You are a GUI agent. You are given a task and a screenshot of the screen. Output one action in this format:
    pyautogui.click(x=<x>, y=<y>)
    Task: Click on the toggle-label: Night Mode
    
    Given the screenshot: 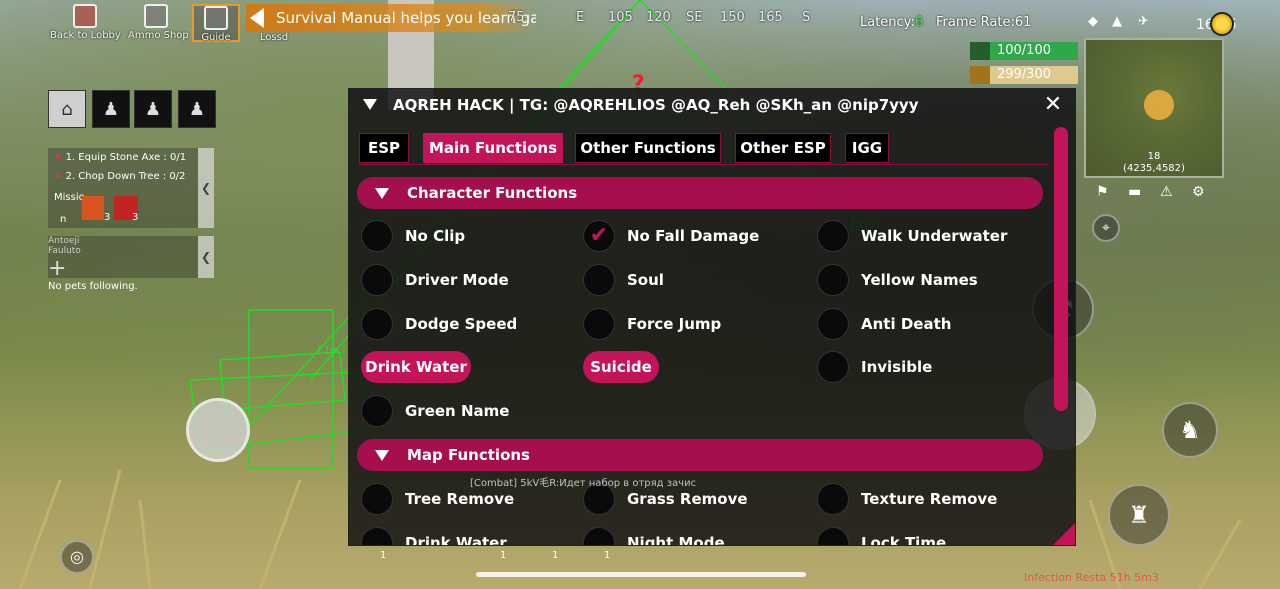 What is the action you would take?
    pyautogui.click(x=676, y=540)
    